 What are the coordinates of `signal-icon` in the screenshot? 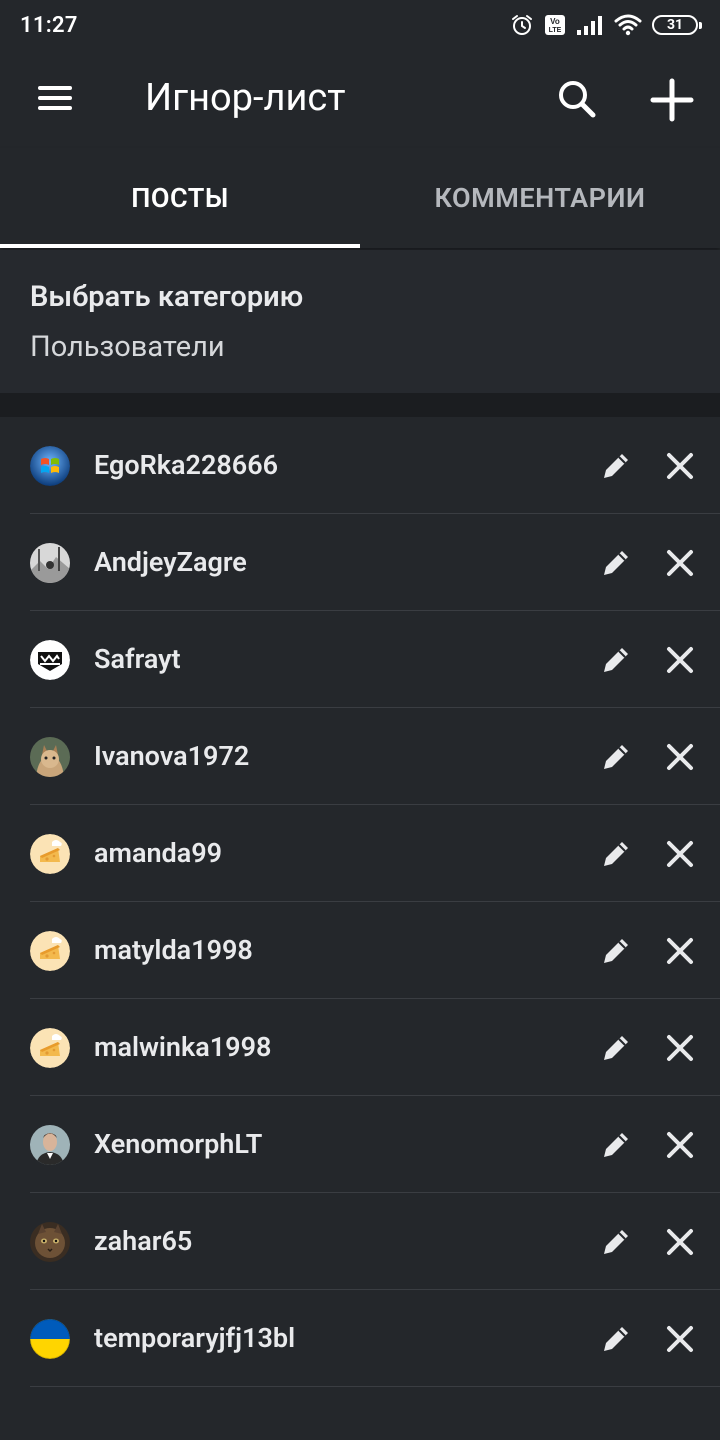 It's located at (590, 25).